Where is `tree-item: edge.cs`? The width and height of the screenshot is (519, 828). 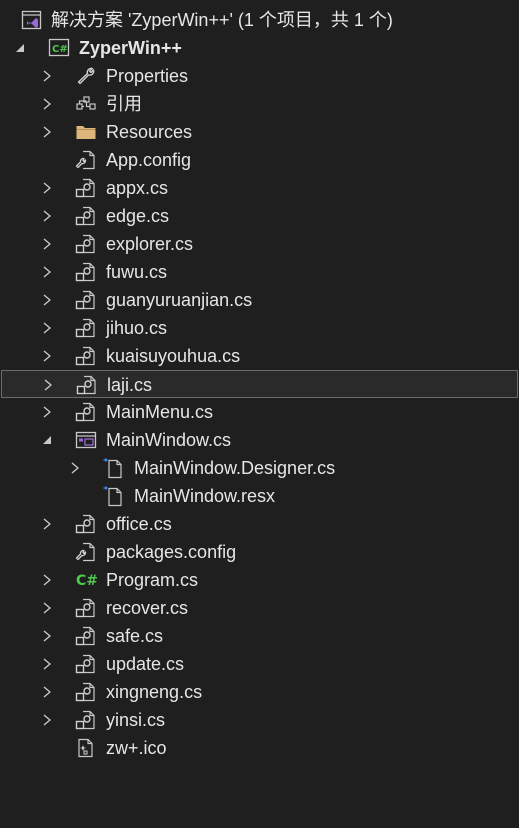 tree-item: edge.cs is located at coordinates (259, 216).